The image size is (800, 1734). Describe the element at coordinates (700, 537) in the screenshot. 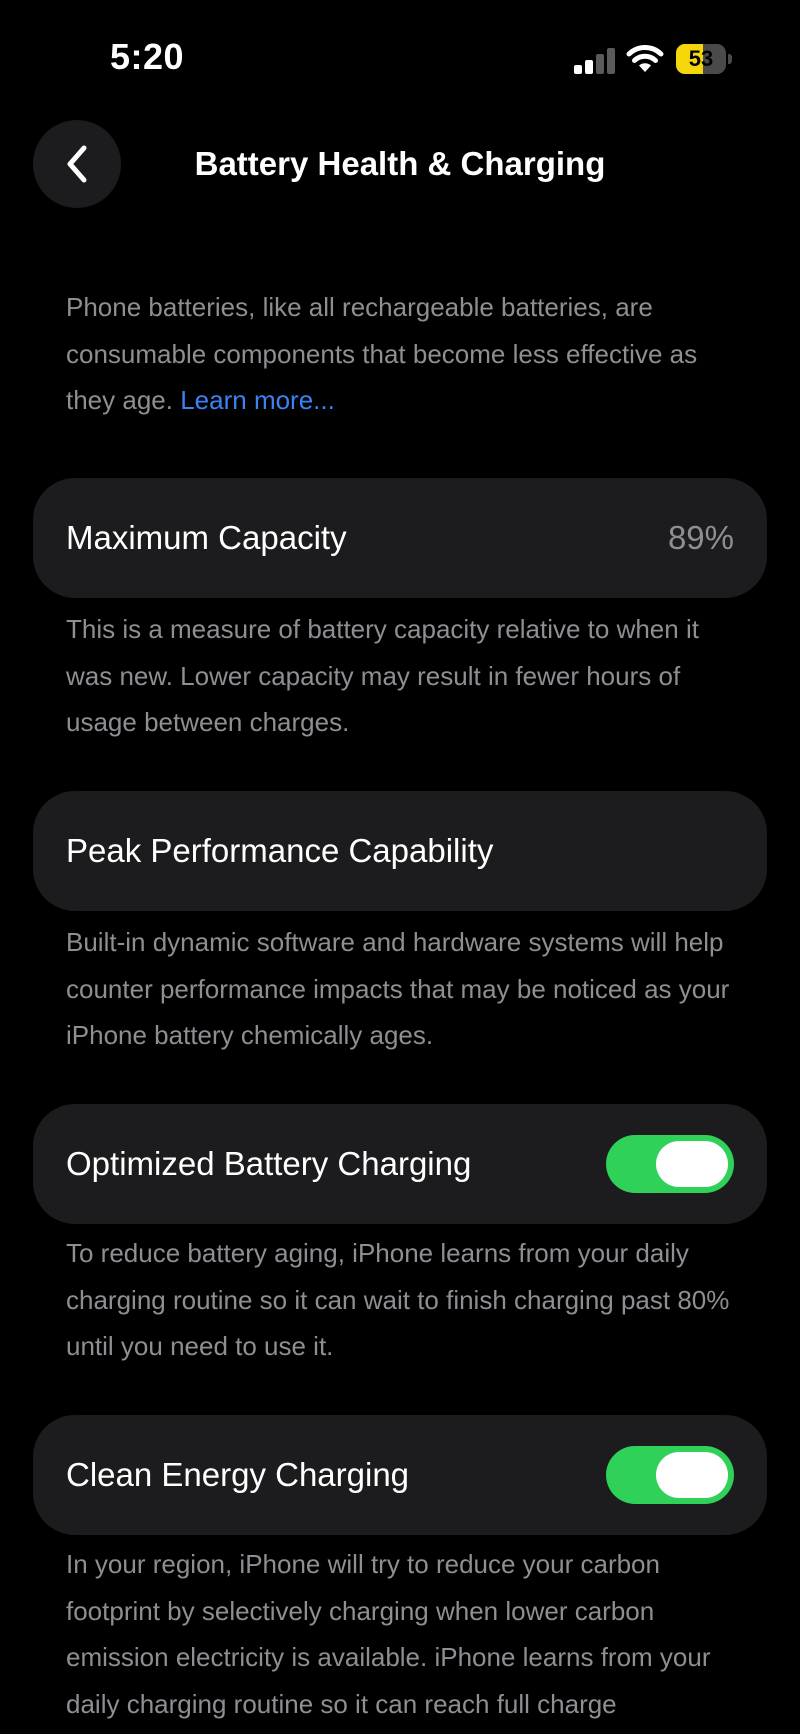

I see `max-capacity-value: 89%` at that location.